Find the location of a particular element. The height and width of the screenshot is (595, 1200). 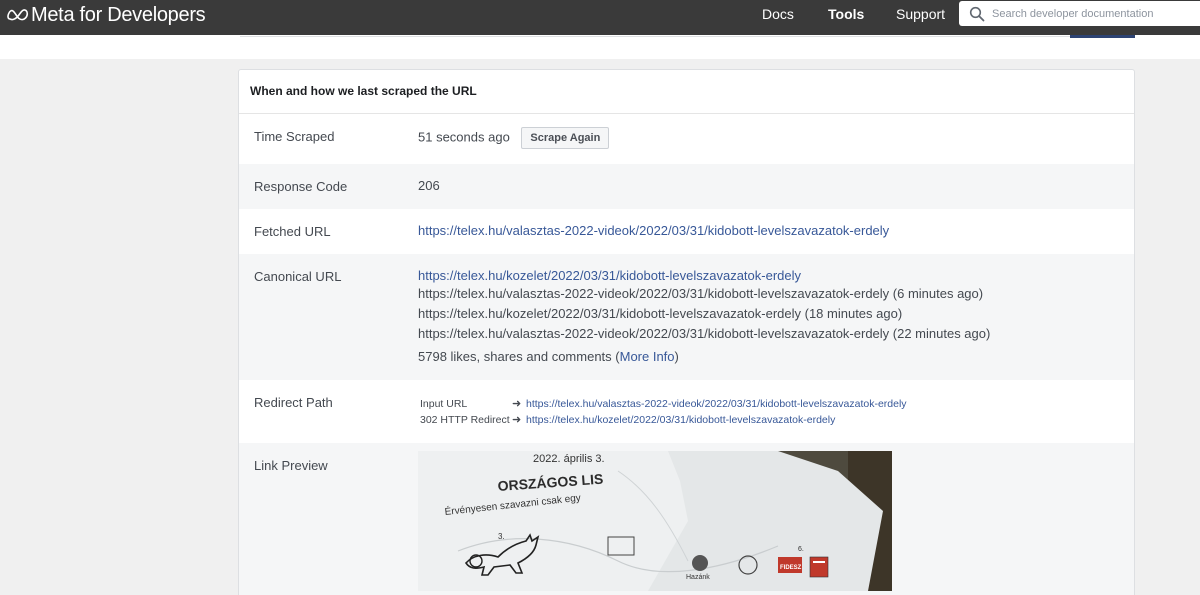

previous-card-edge is located at coordinates (687, 36).